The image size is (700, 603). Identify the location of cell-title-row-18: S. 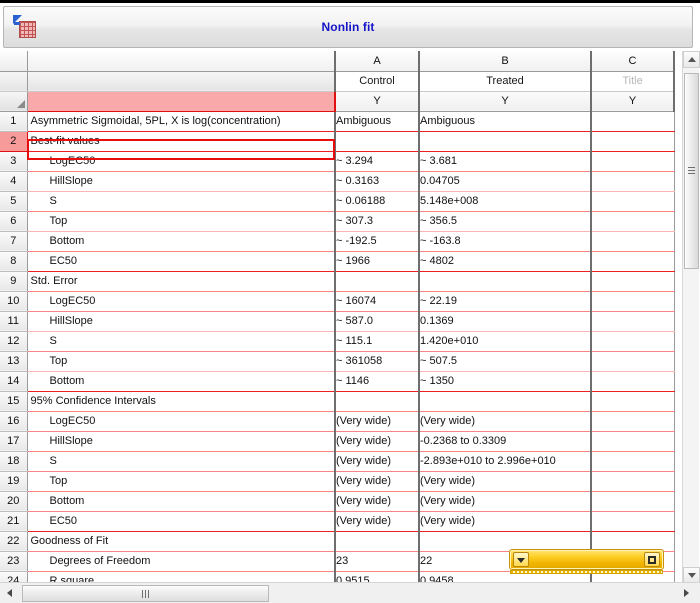
(181, 461).